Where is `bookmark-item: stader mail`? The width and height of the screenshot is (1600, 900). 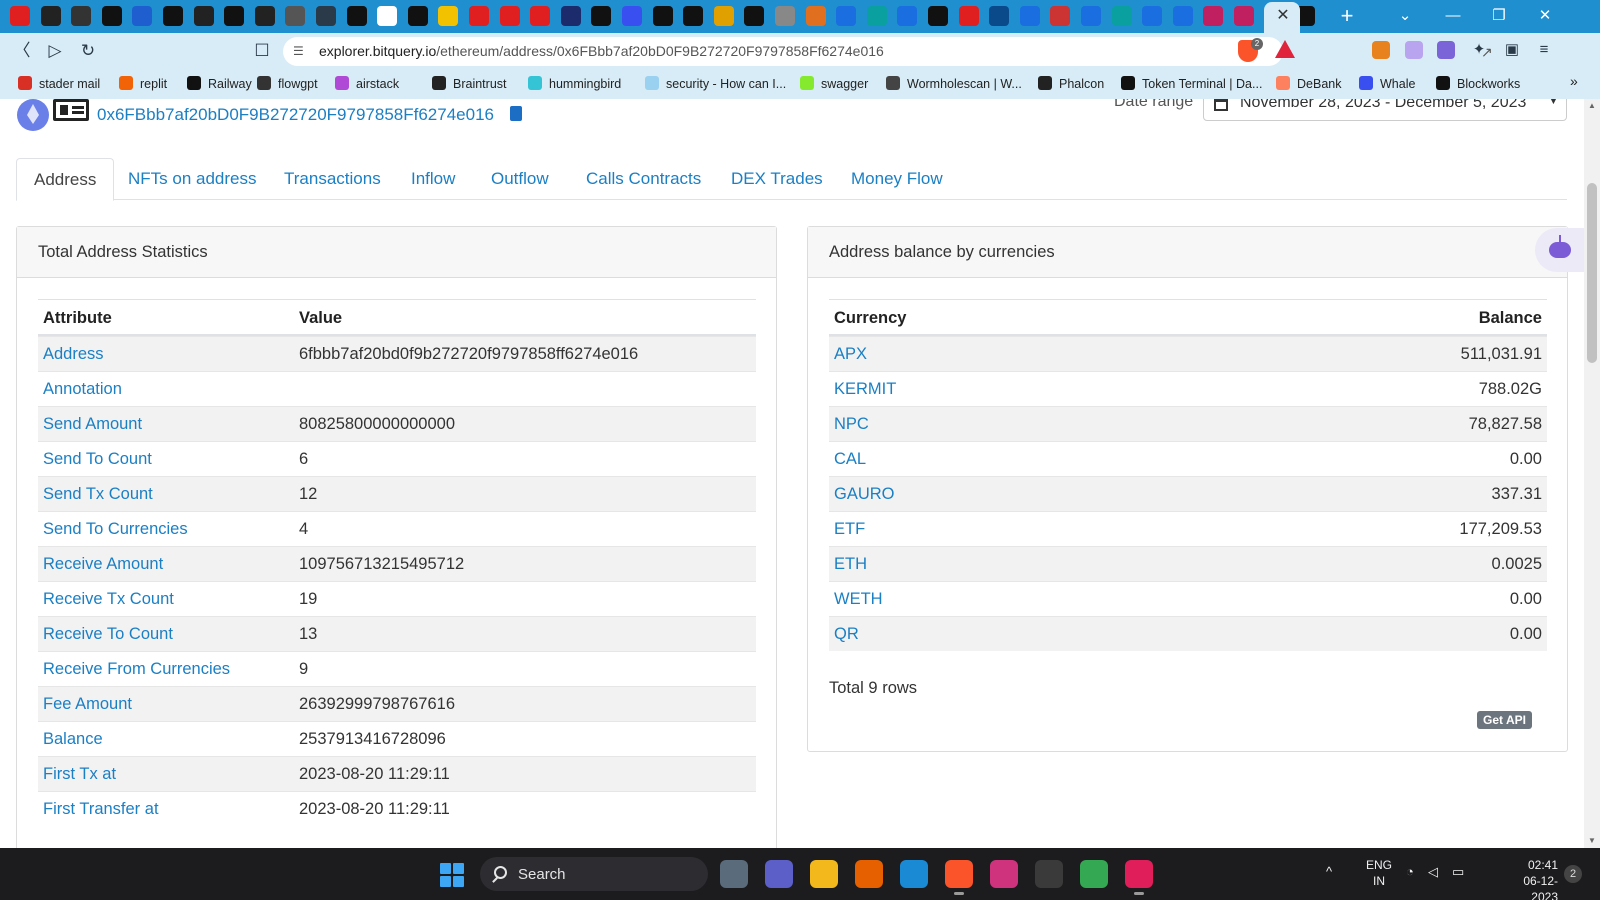 bookmark-item: stader mail is located at coordinates (59, 83).